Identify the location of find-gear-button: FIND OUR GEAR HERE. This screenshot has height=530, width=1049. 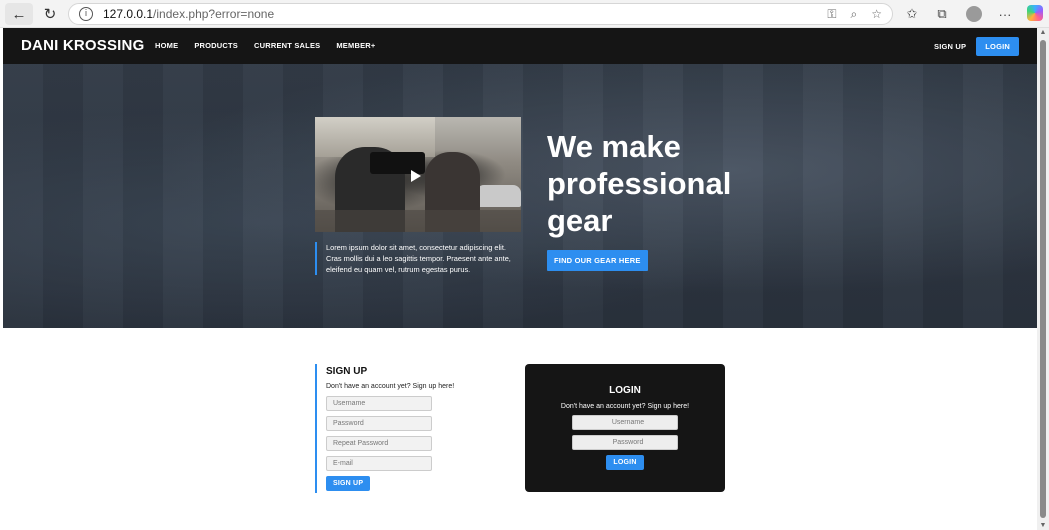
(597, 260).